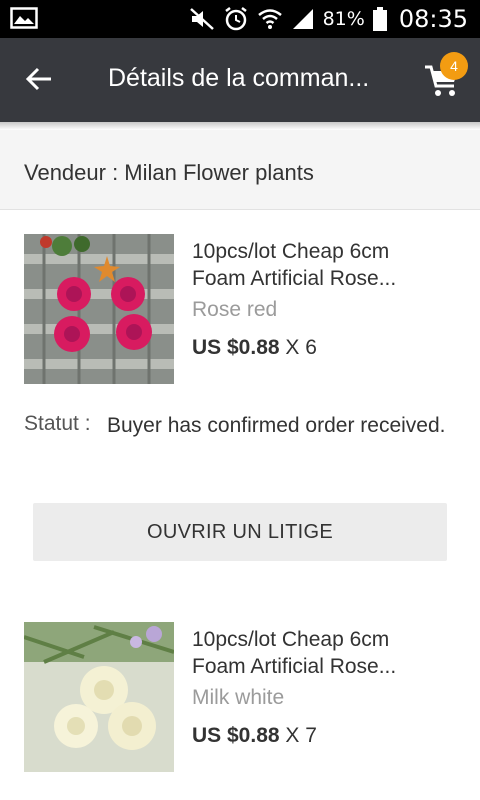 The height and width of the screenshot is (800, 480). Describe the element at coordinates (301, 735) in the screenshot. I see `product-quantity: X 7` at that location.